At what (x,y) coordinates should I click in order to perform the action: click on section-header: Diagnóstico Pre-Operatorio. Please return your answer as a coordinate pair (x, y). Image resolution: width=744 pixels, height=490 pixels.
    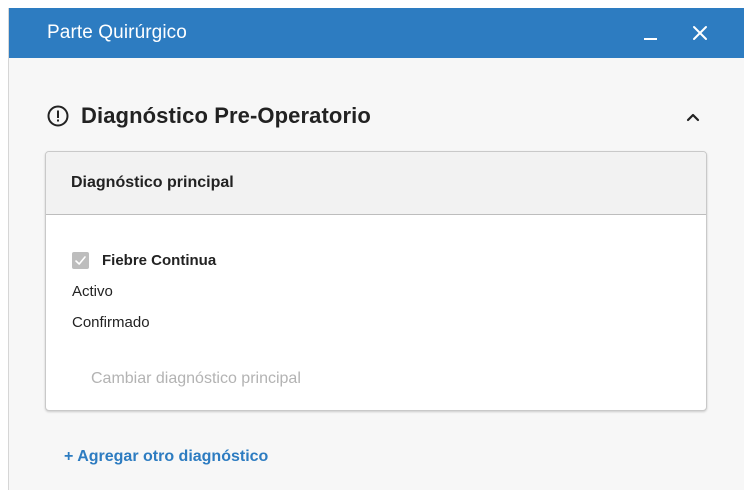
    Looking at the image, I should click on (375, 116).